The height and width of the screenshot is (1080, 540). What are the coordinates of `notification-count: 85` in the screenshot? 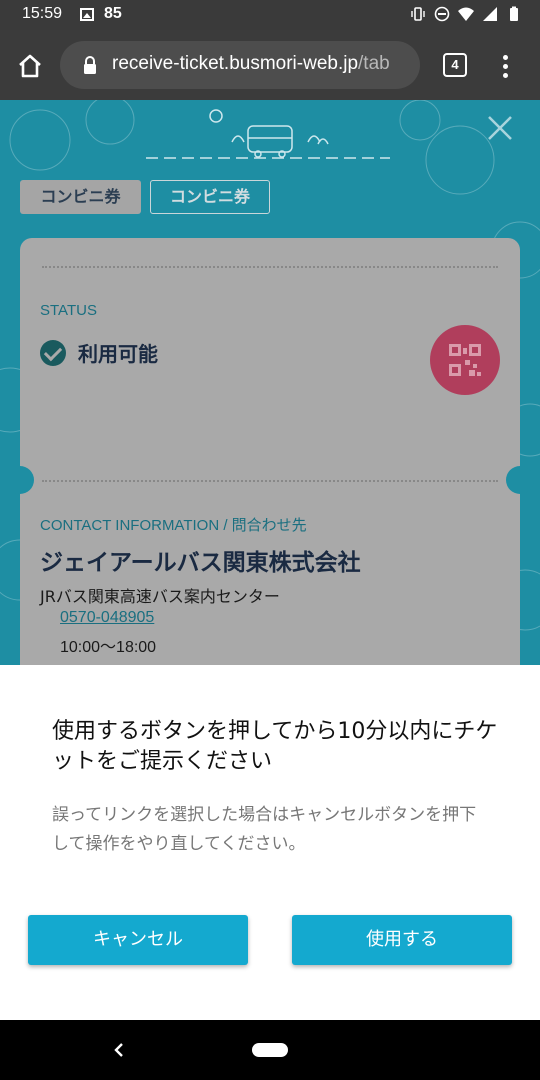 It's located at (113, 13).